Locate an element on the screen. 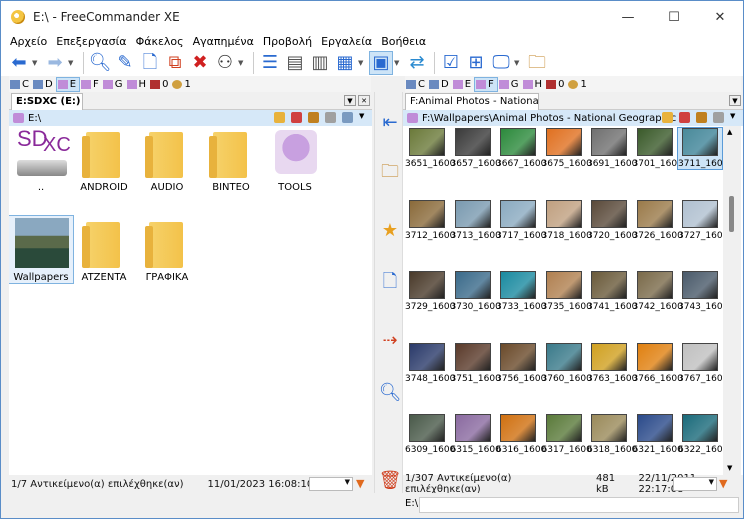 The image size is (744, 519). left-tab-dropdown-icon: ▼ is located at coordinates (350, 100).